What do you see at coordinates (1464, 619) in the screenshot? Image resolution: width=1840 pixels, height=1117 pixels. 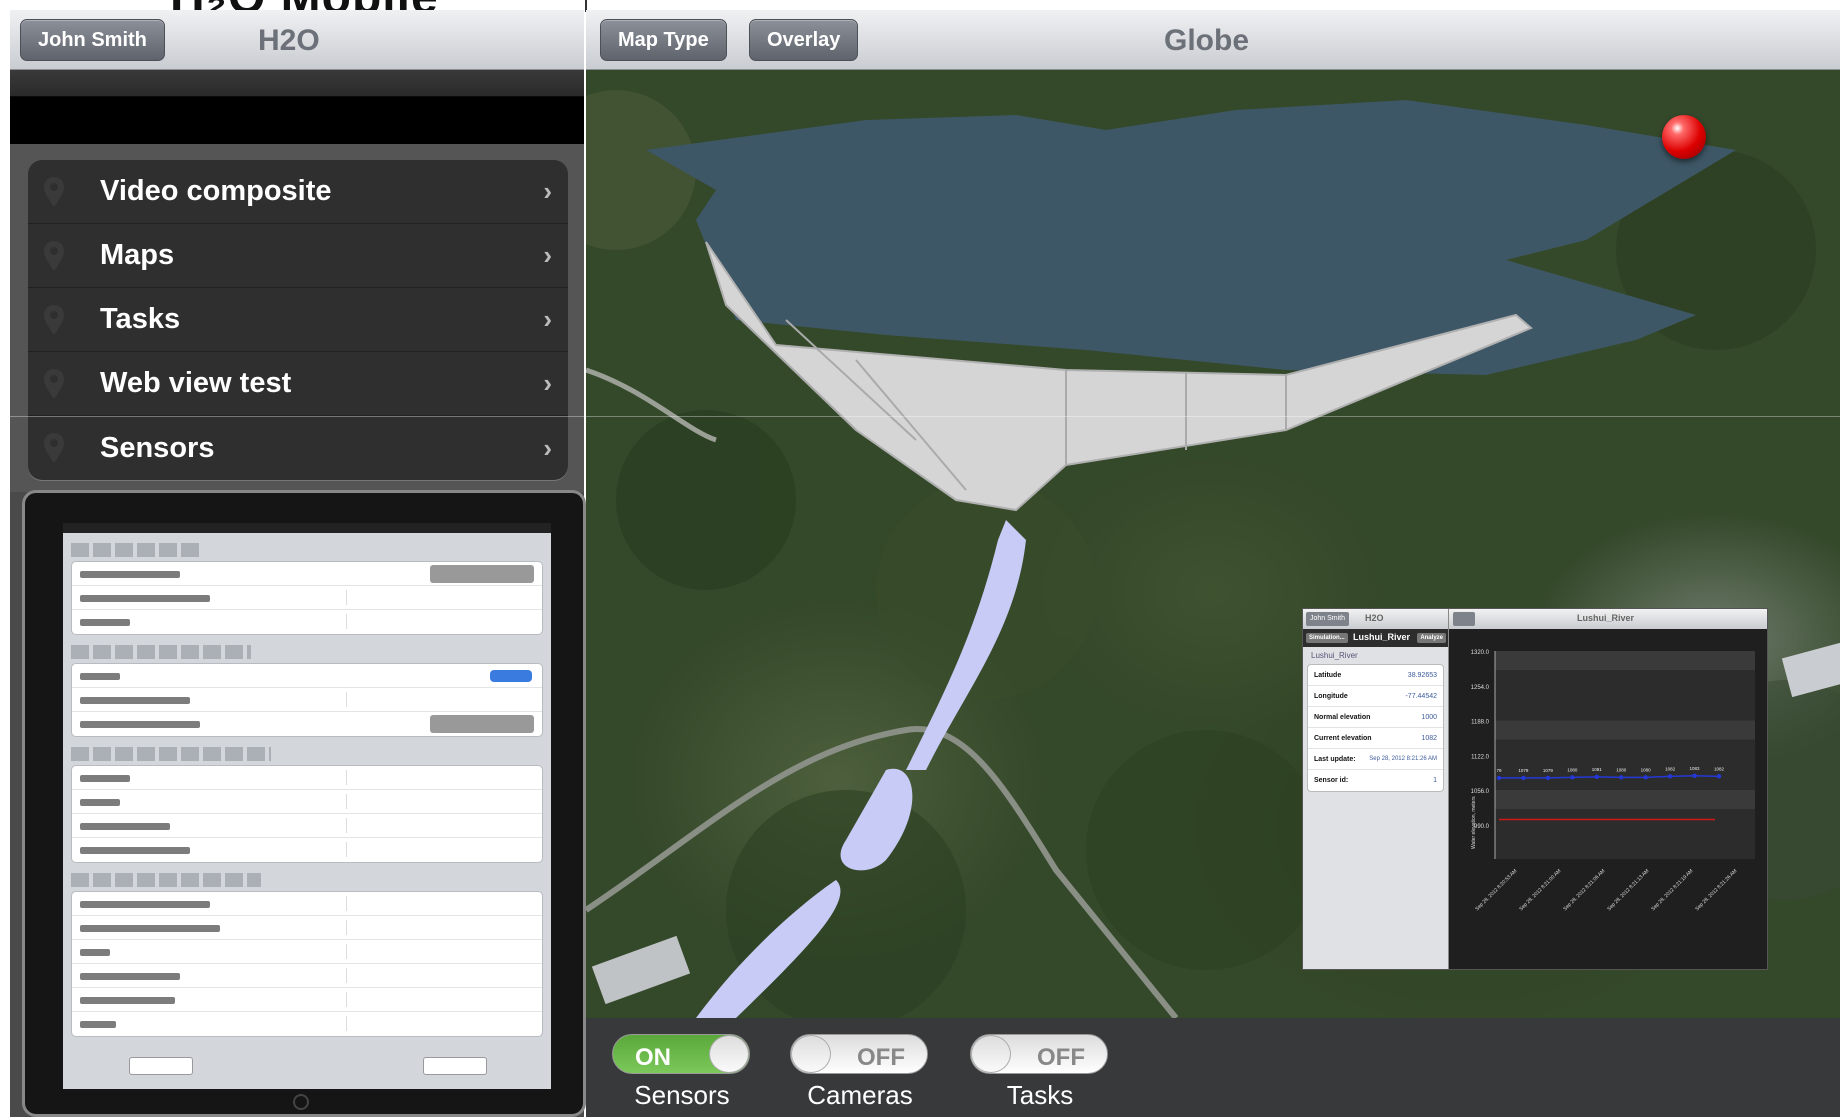 I see `back-button` at bounding box center [1464, 619].